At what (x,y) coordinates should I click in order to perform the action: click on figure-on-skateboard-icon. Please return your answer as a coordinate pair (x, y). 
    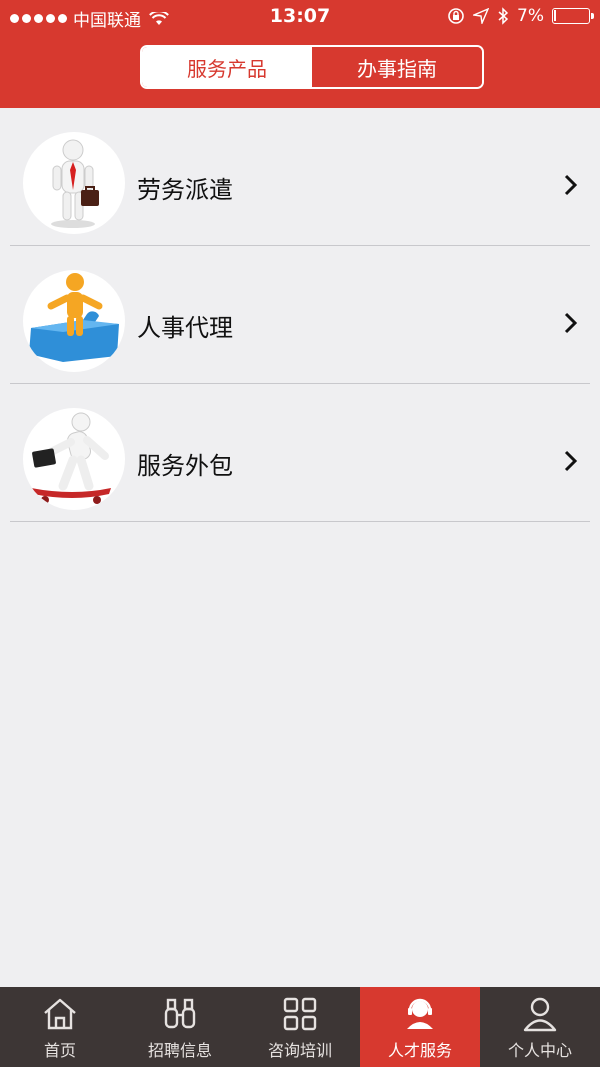
    Looking at the image, I should click on (74, 459).